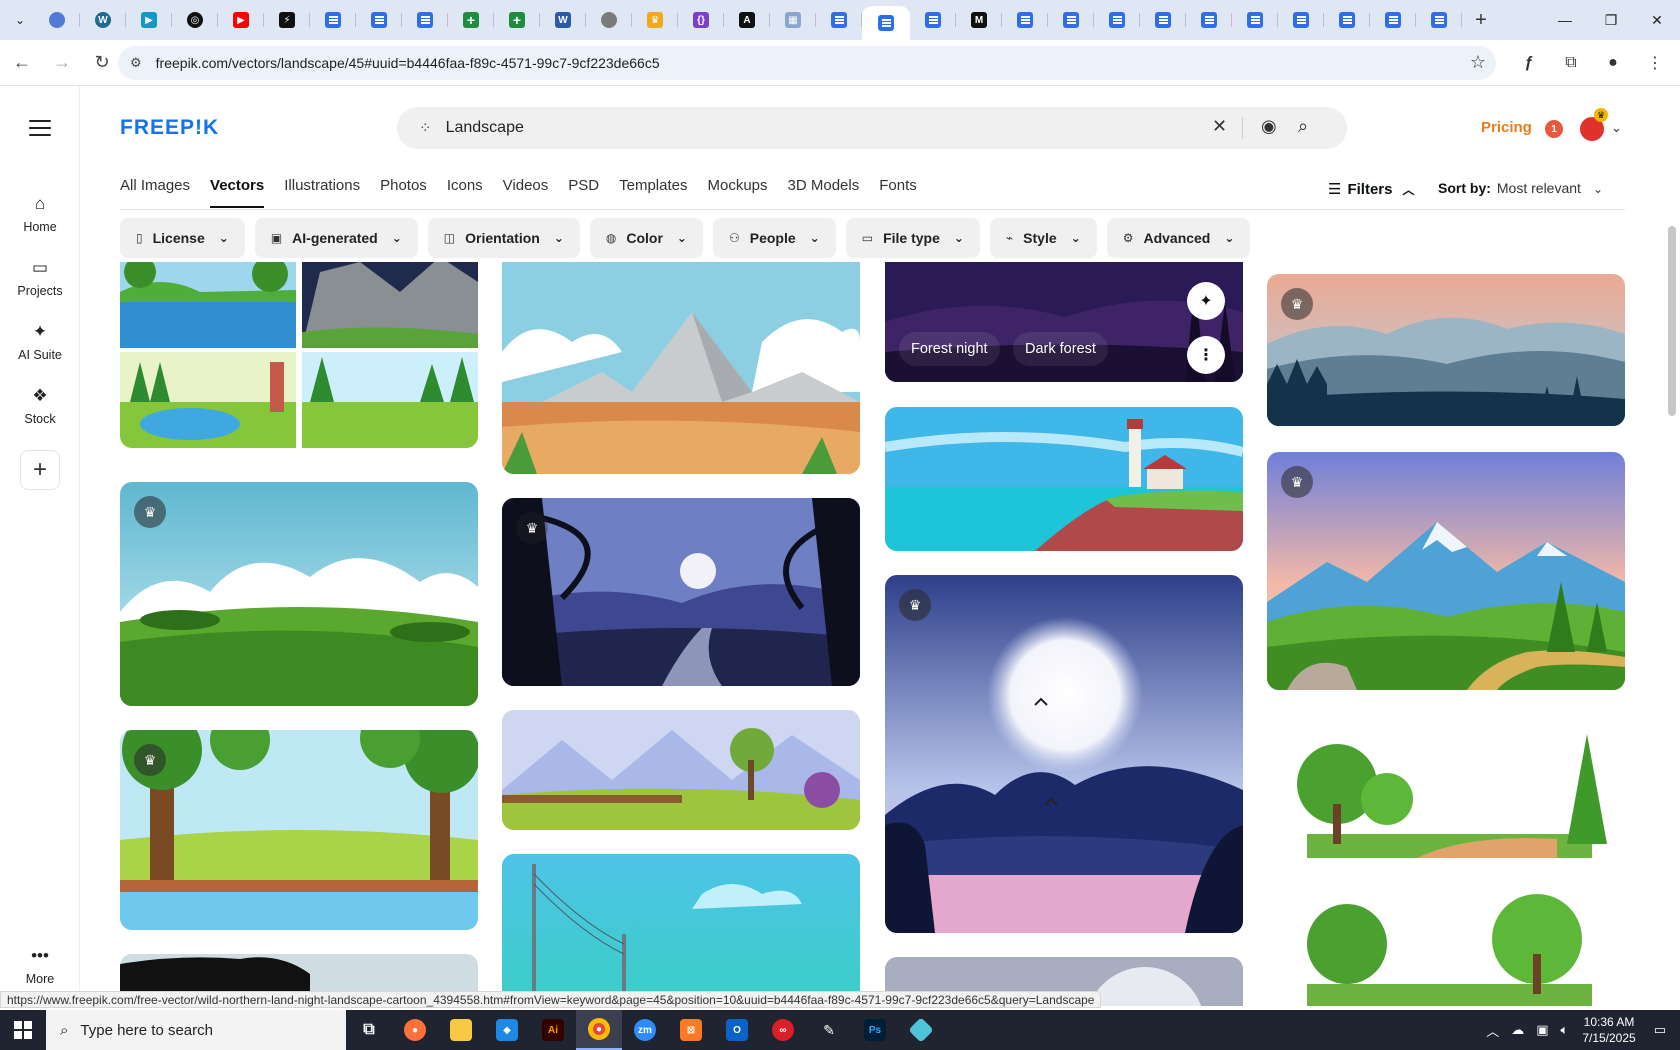  I want to click on search-icon: ⌕, so click(1303, 126).